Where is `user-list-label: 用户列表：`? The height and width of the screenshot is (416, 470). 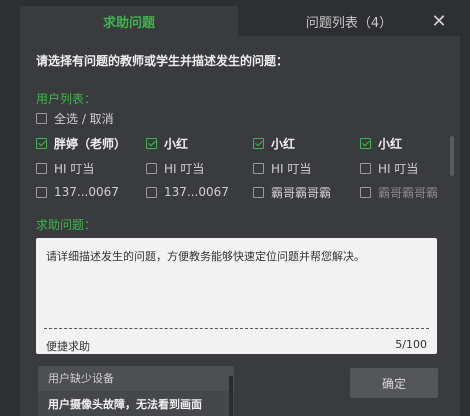 user-list-label: 用户列表： is located at coordinates (66, 99).